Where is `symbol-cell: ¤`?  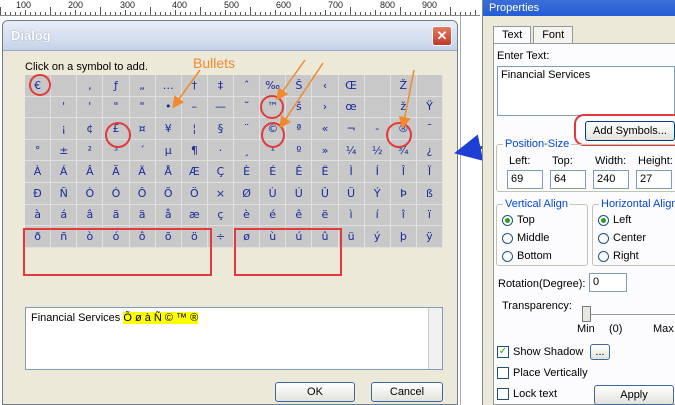
symbol-cell: ¤ is located at coordinates (142, 129).